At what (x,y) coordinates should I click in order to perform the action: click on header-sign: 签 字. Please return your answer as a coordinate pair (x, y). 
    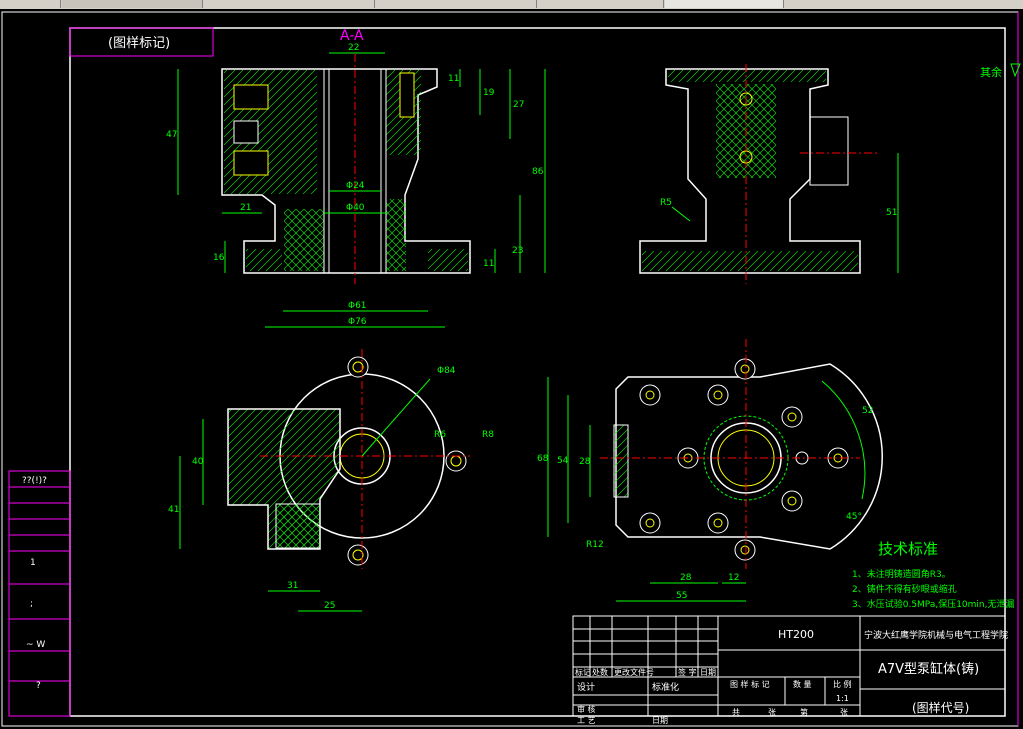
    Looking at the image, I should click on (687, 672).